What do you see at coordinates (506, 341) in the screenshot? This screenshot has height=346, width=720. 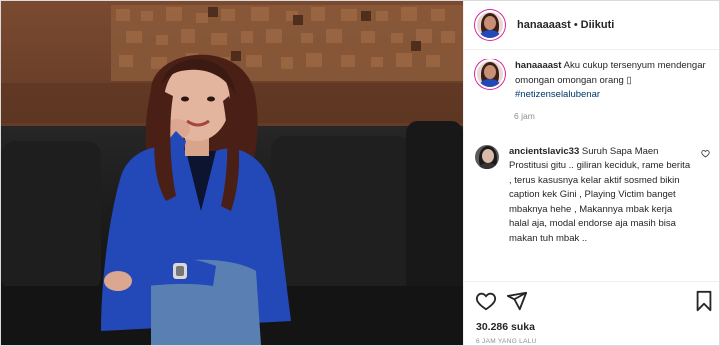 I see `posted-time: 6 JAM YANG LALU` at bounding box center [506, 341].